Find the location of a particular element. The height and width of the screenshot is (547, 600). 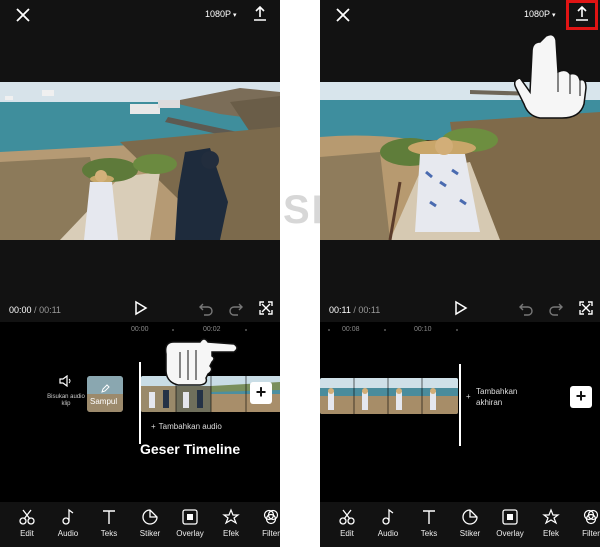

pencil-icon is located at coordinates (105, 388).